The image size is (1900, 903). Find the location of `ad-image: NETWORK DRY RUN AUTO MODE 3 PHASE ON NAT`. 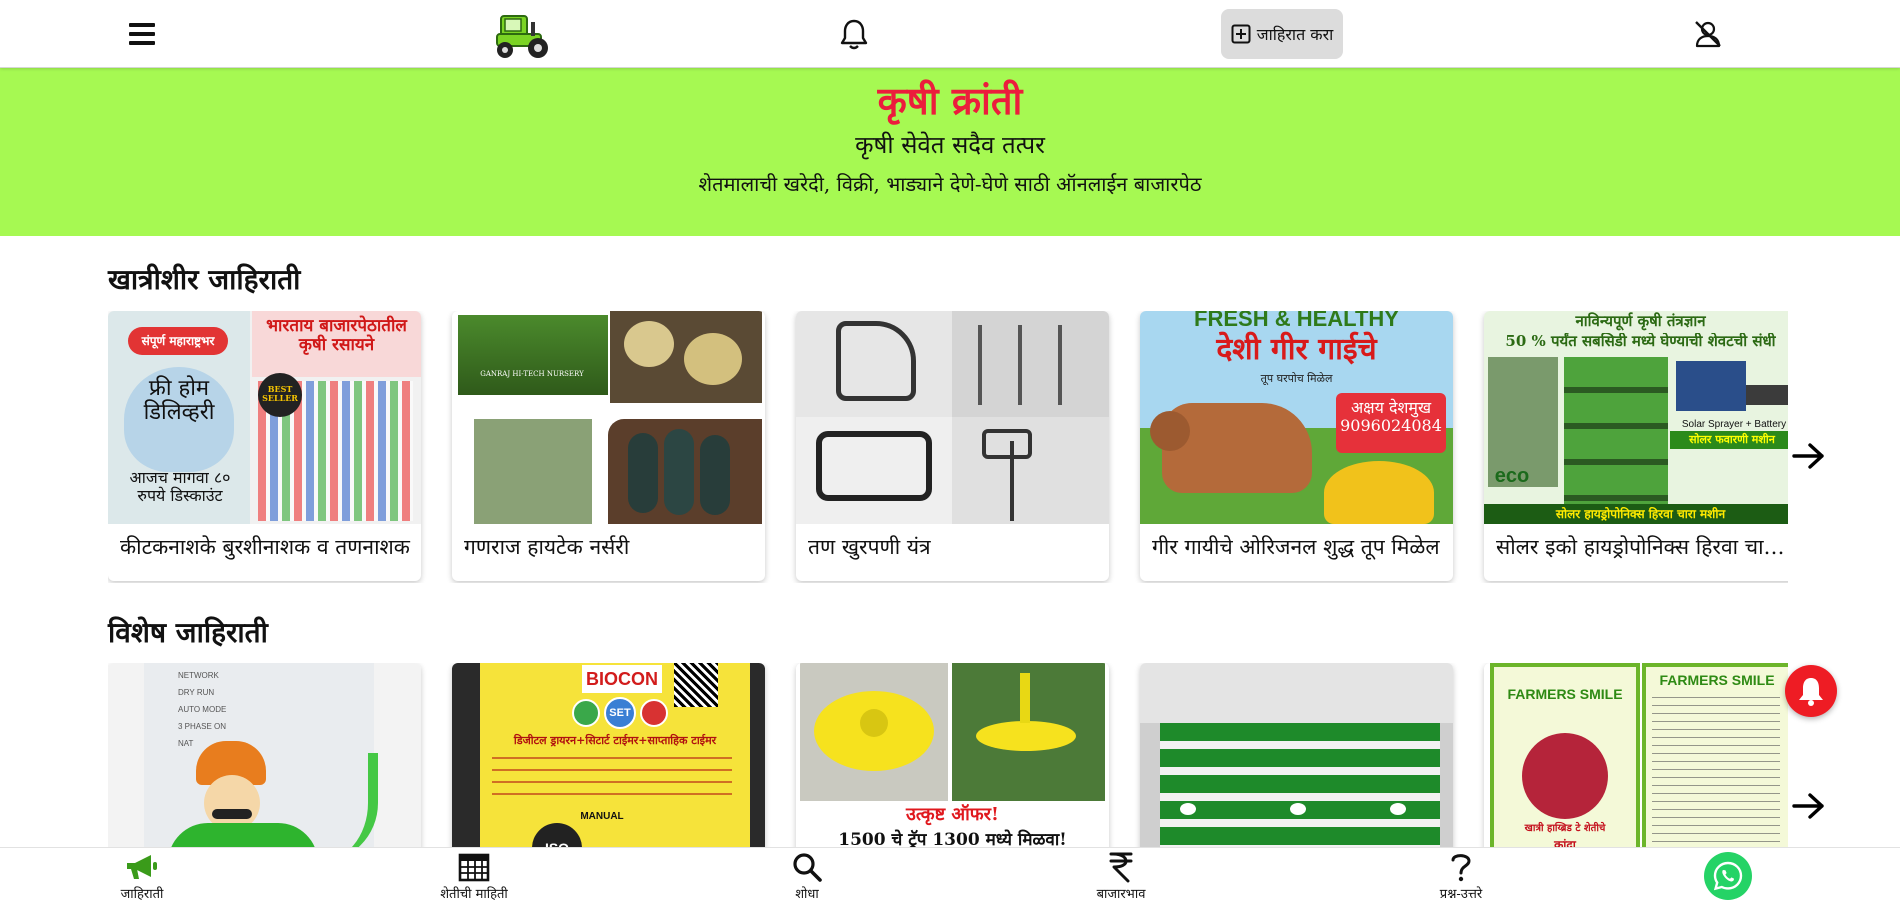

ad-image: NETWORK DRY RUN AUTO MODE 3 PHASE ON NAT is located at coordinates (264, 755).